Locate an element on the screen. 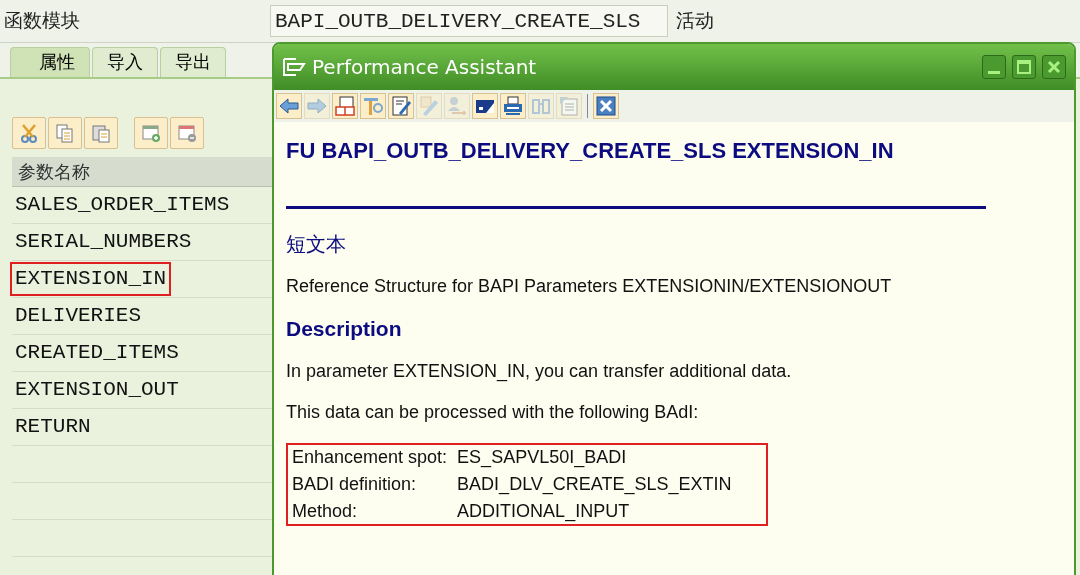 The image size is (1080, 575). scissors-icon is located at coordinates (29, 133).